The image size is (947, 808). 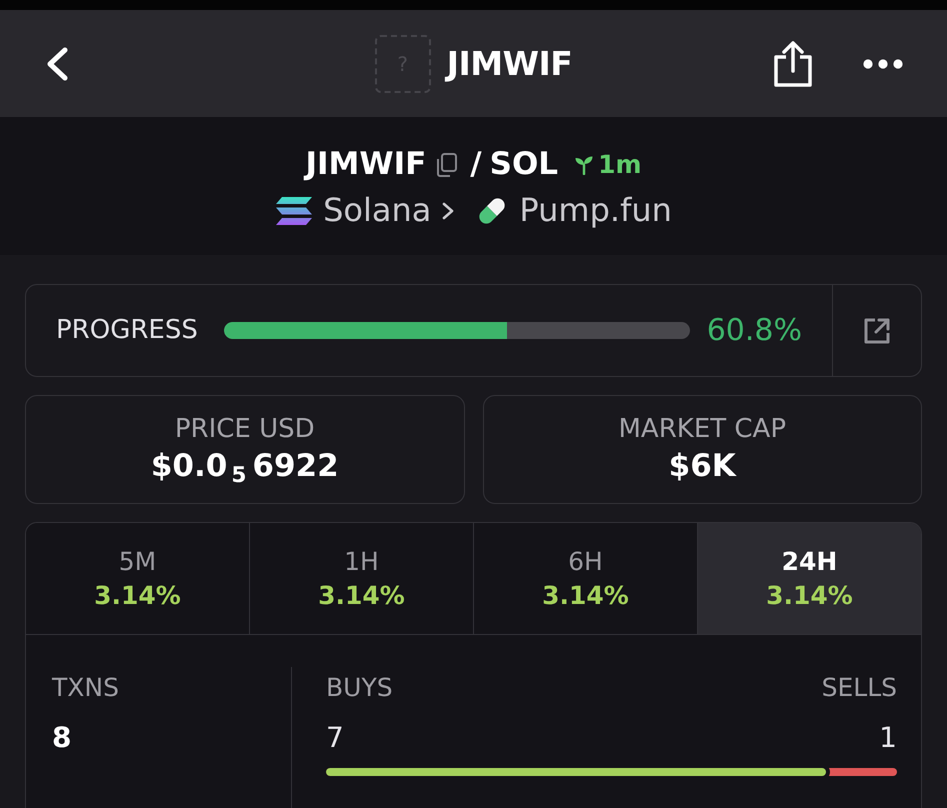 I want to click on chain-name: Solana, so click(x=377, y=210).